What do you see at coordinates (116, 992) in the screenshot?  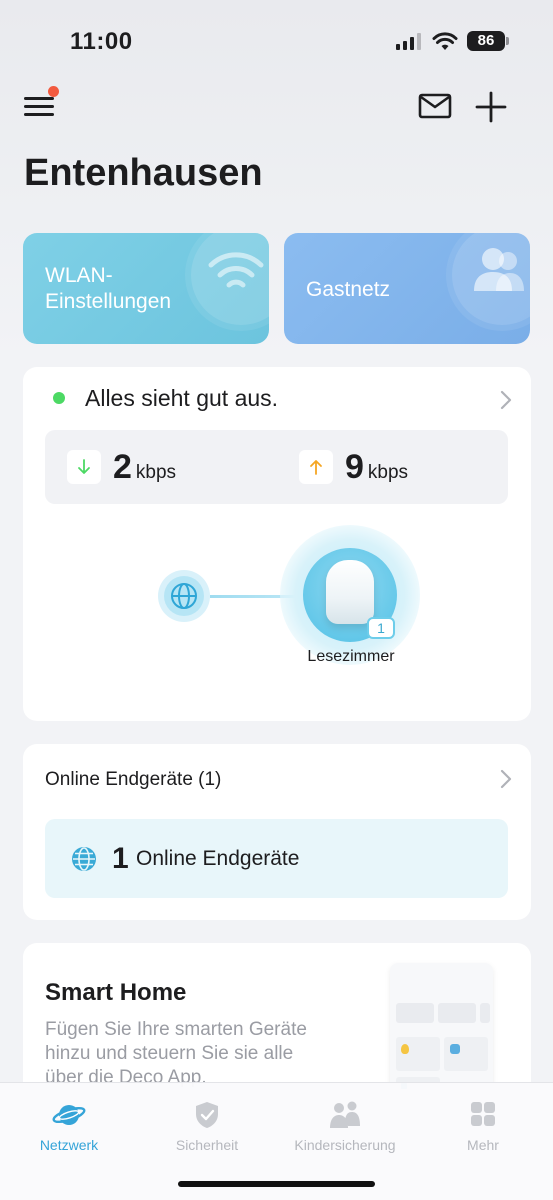 I see `smart-home-title: Smart Home` at bounding box center [116, 992].